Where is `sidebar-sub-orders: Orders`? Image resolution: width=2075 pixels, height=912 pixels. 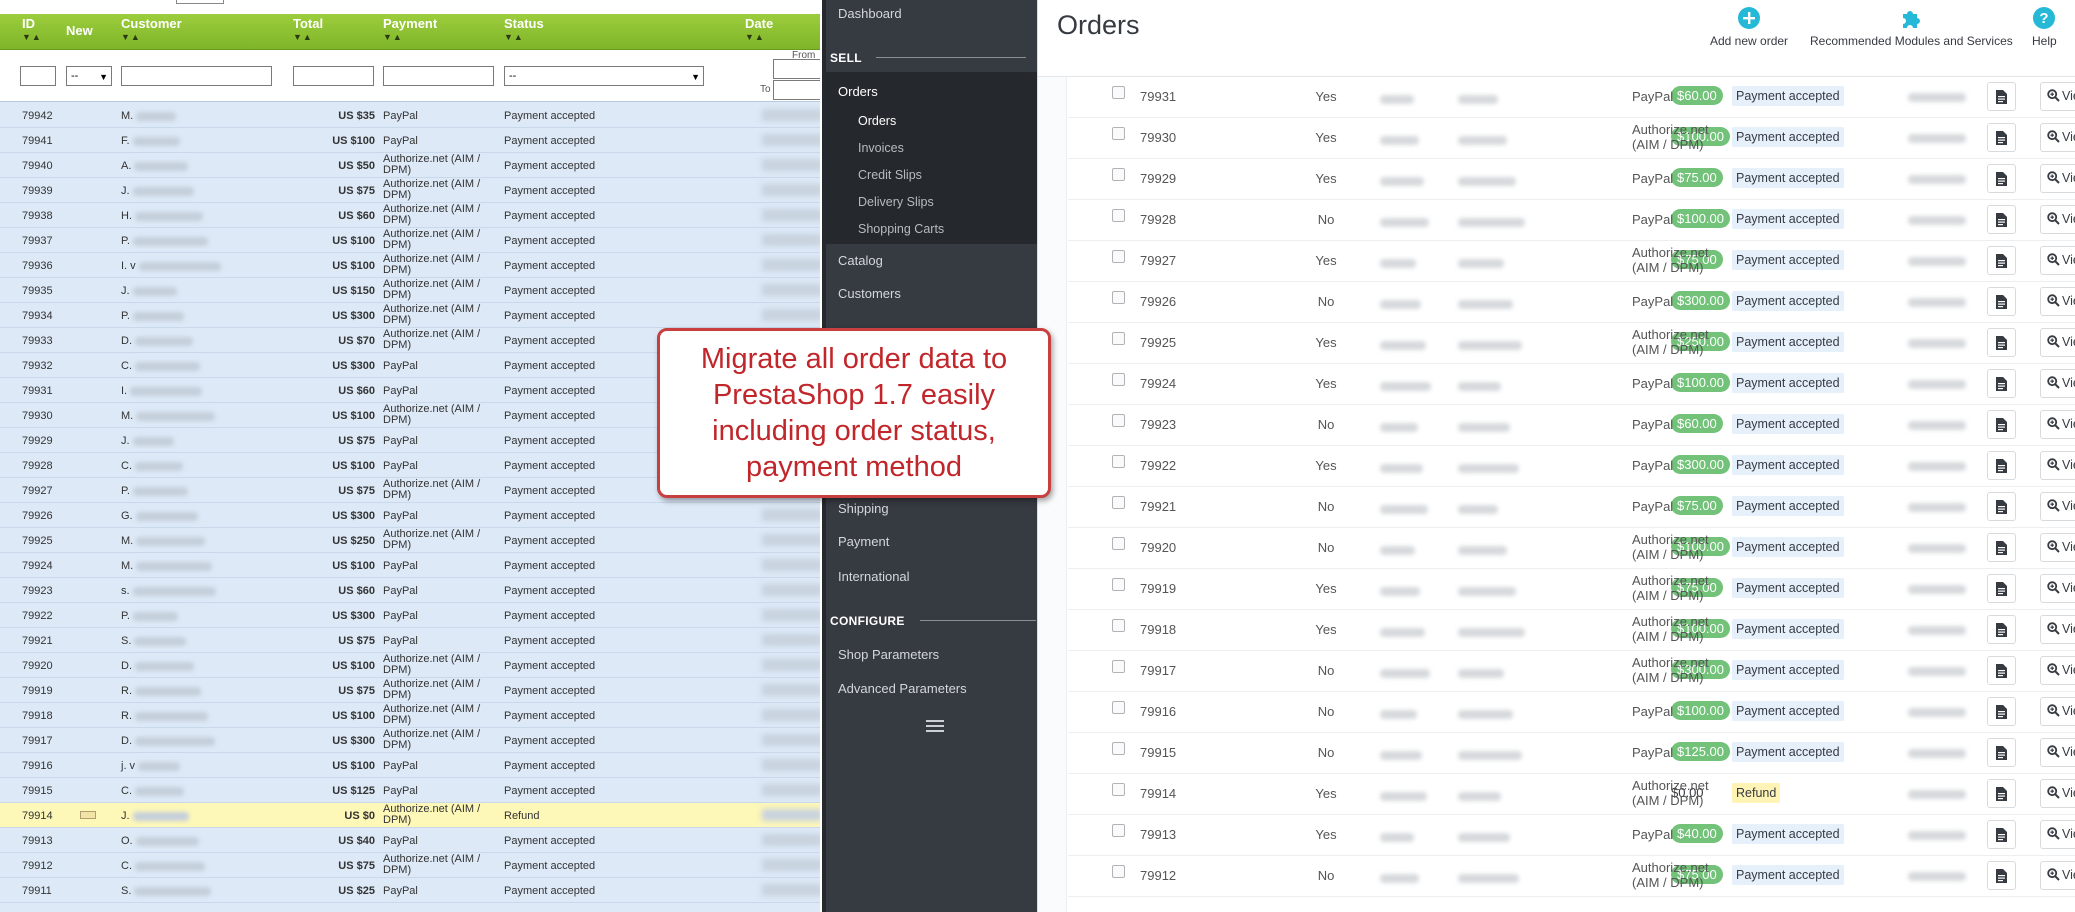 sidebar-sub-orders: Orders is located at coordinates (877, 121).